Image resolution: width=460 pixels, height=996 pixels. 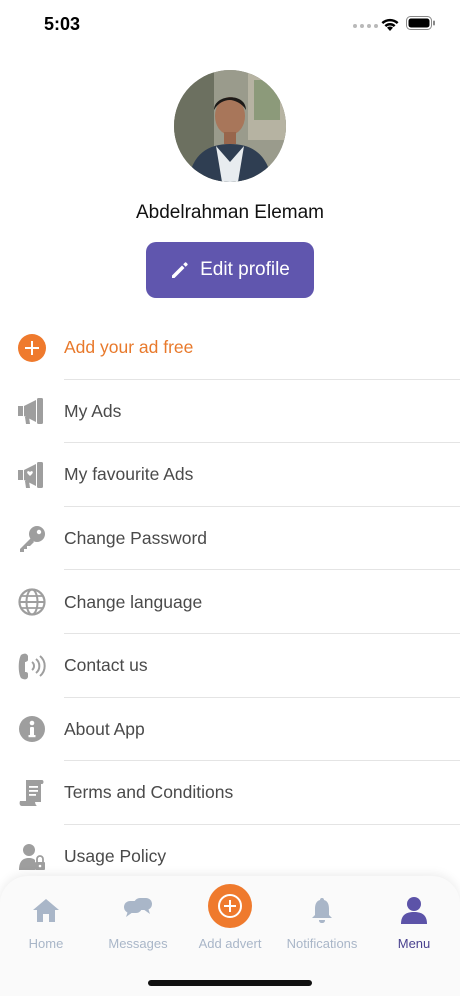 I want to click on menu-item-label: Usage Policy, so click(x=115, y=856).